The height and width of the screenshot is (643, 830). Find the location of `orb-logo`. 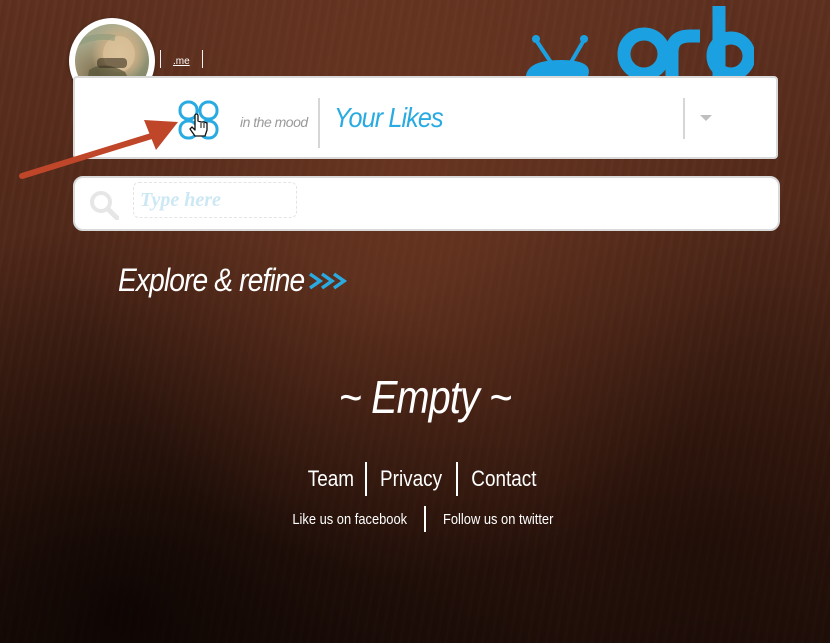

orb-logo is located at coordinates (640, 42).